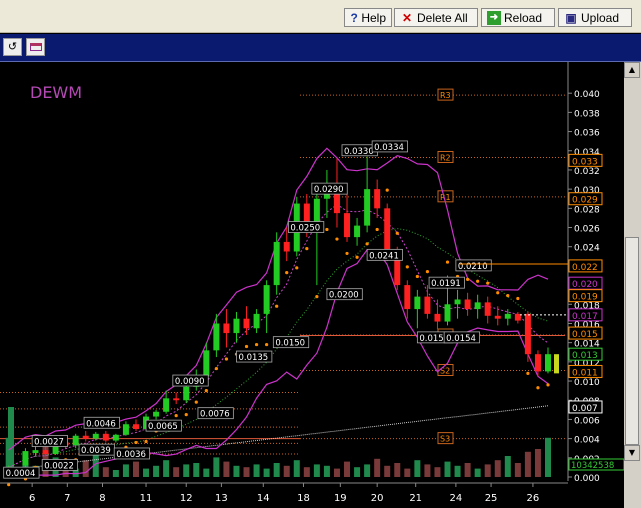 Image resolution: width=641 pixels, height=508 pixels. I want to click on undo-icon: ↺, so click(12, 46).